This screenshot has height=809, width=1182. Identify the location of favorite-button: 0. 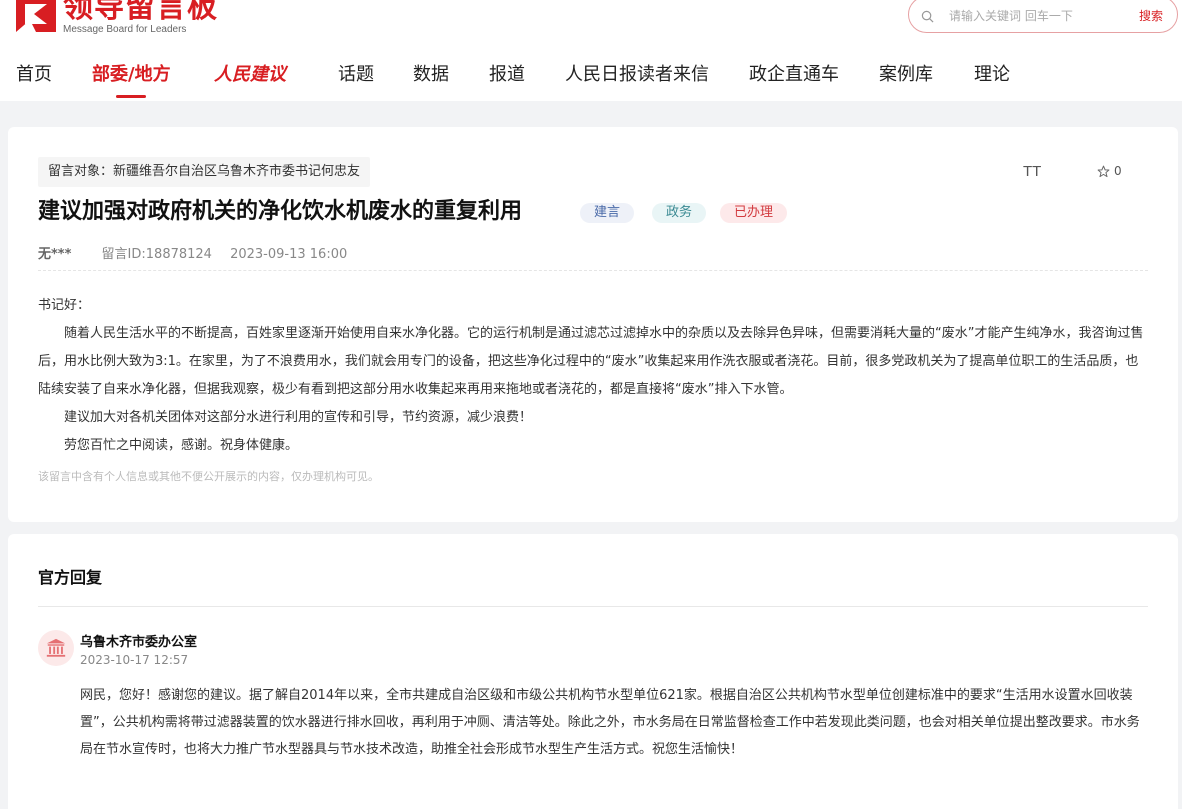
(1109, 171).